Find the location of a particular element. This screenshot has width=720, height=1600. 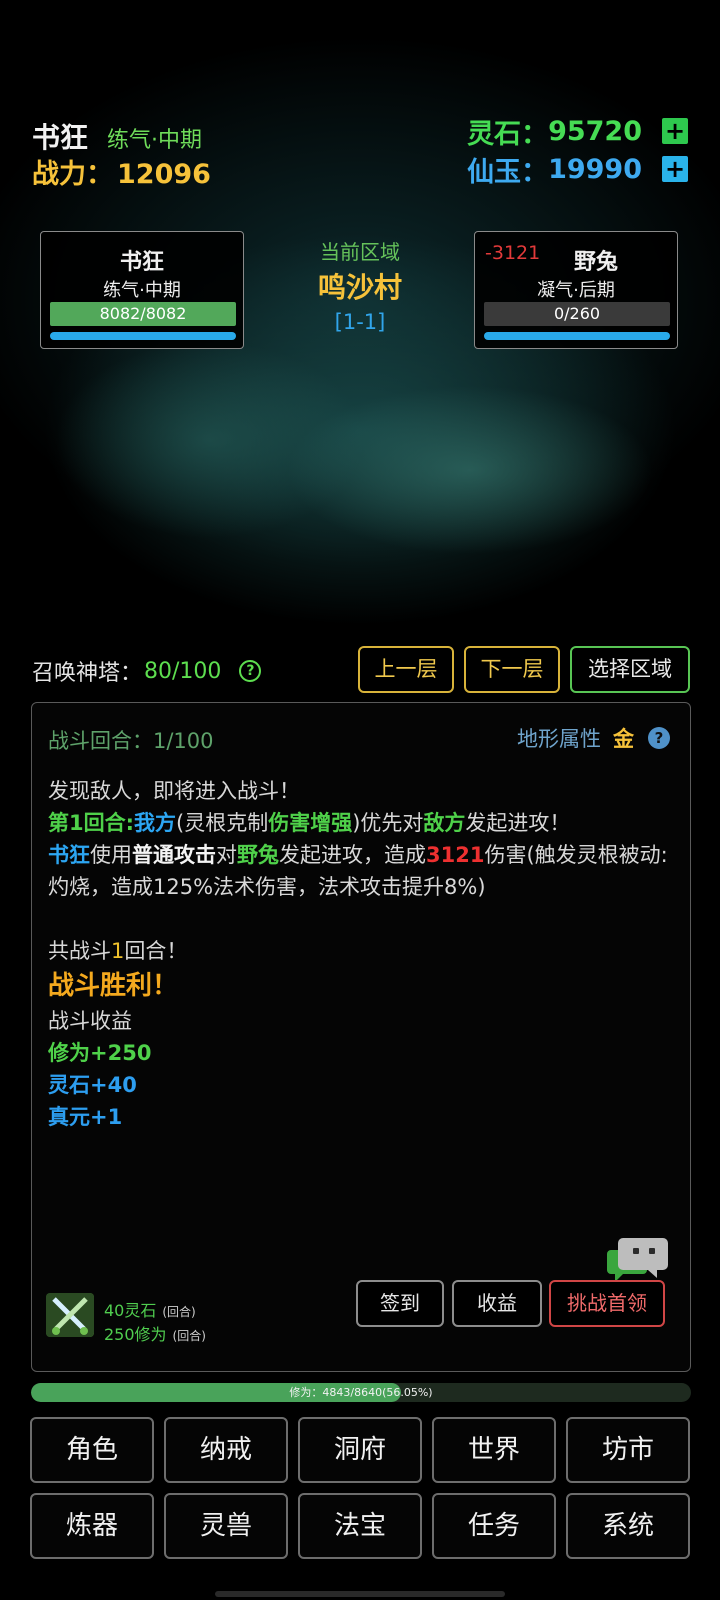

enemy-card-name: 野兔 is located at coordinates (595, 262).